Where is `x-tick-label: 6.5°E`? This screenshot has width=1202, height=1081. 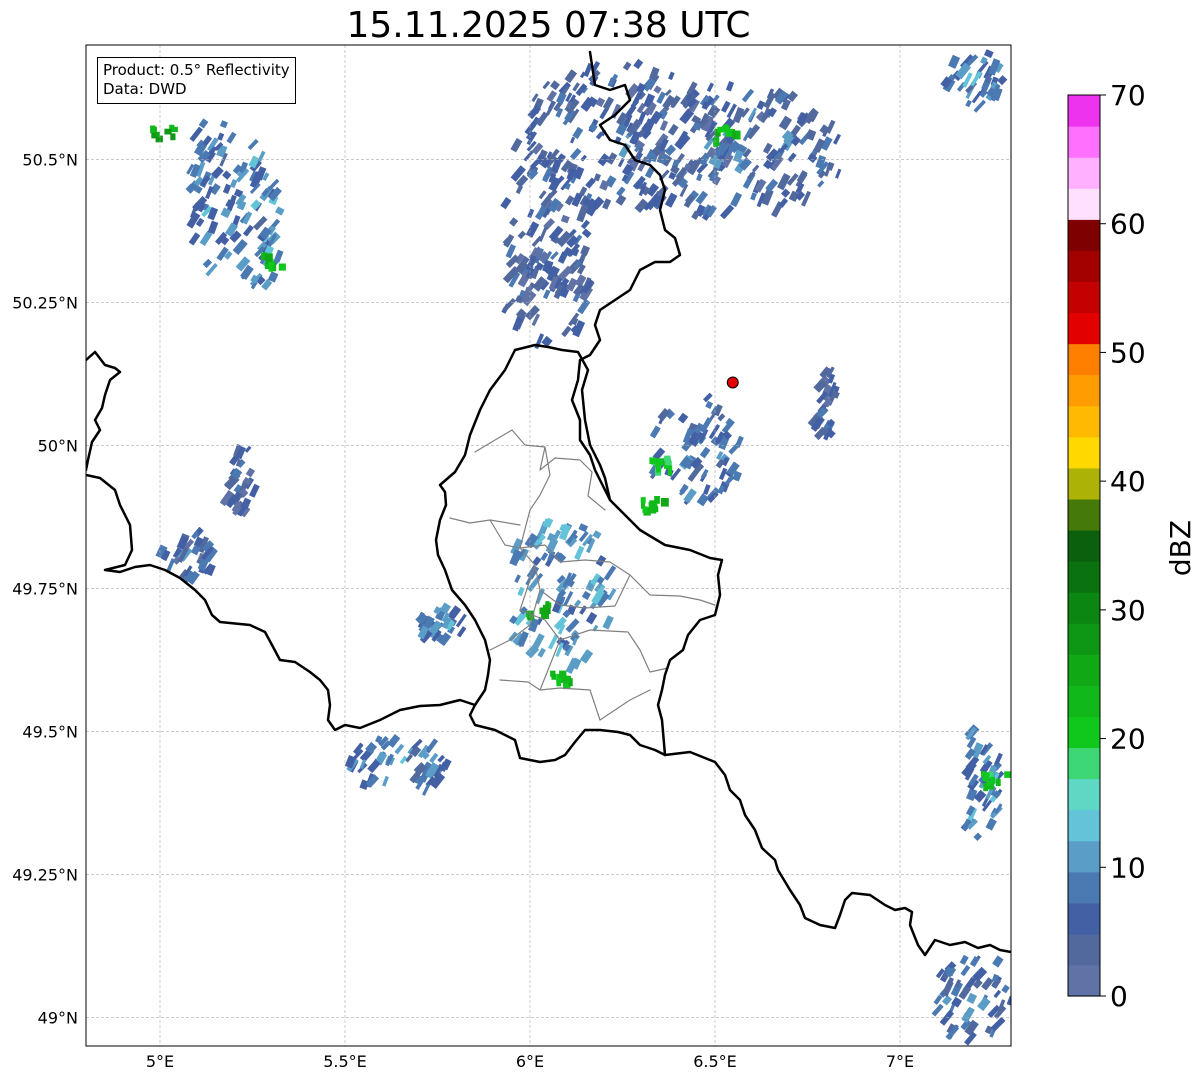
x-tick-label: 6.5°E is located at coordinates (715, 1061).